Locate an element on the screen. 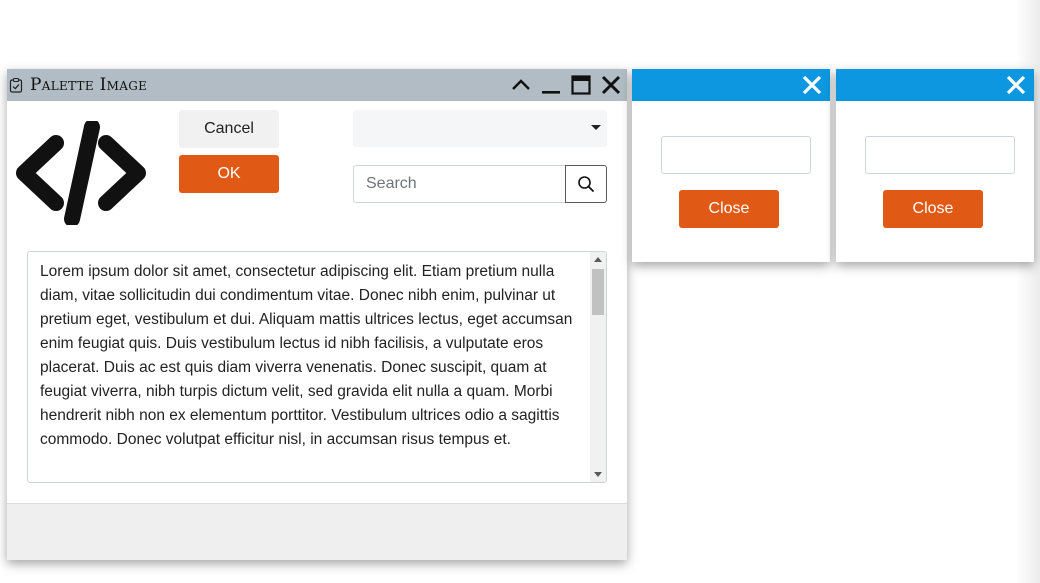 This screenshot has height=583, width=1040. window-title: Palette Image is located at coordinates (89, 85).